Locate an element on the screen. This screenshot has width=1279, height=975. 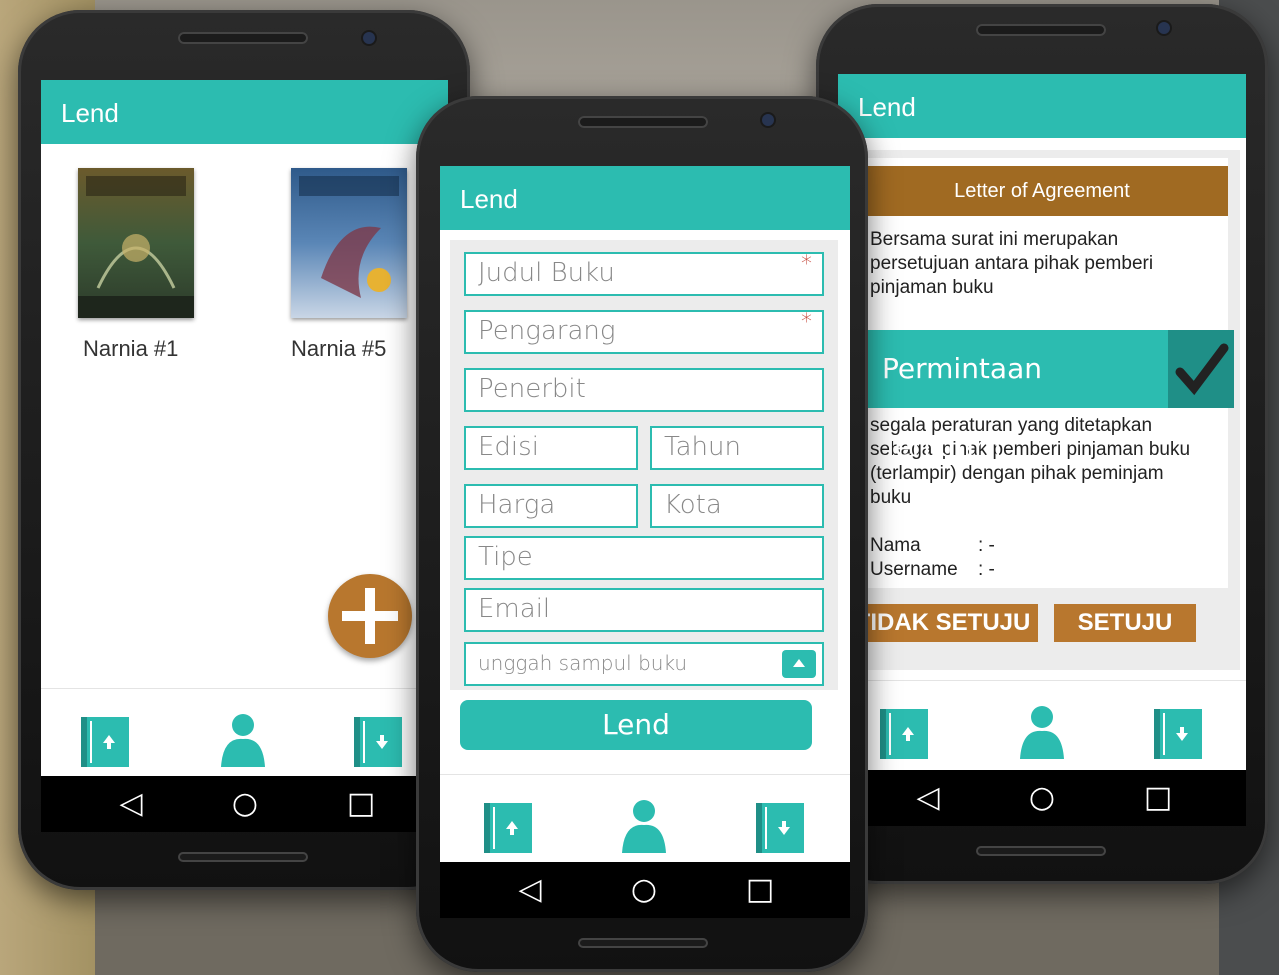
phone-left-camera is located at coordinates (369, 38).